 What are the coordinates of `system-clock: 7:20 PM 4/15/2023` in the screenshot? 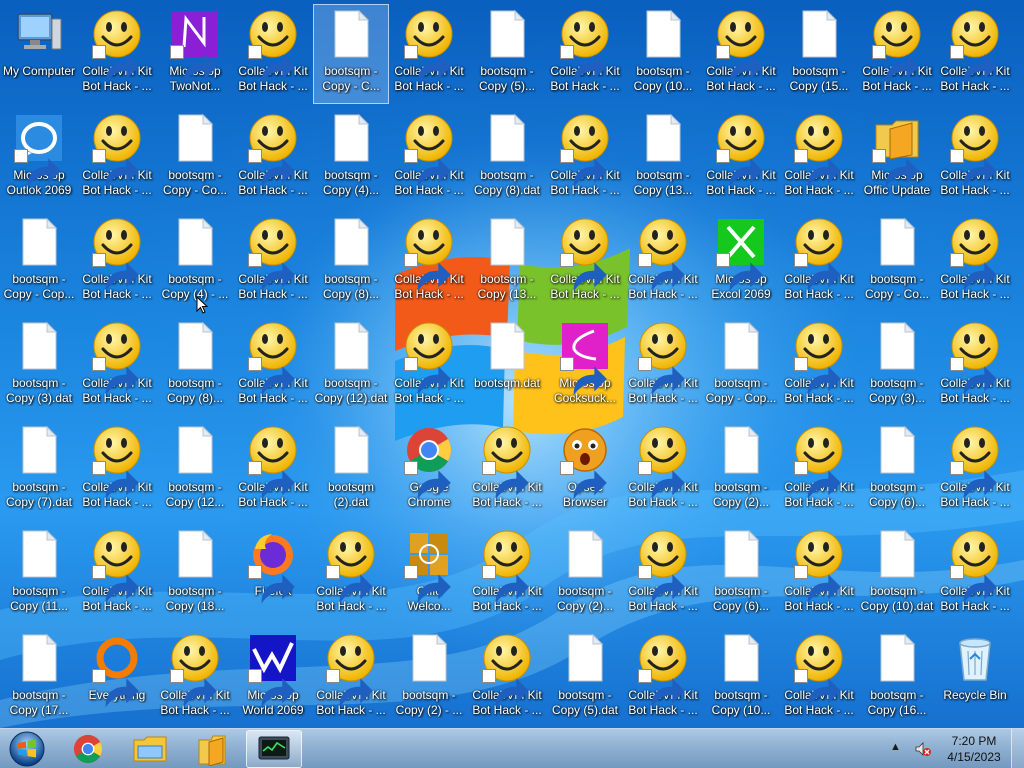 It's located at (974, 749).